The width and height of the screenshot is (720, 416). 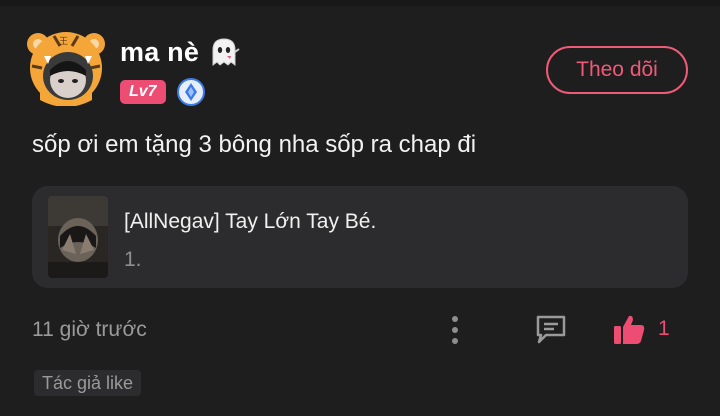 I want to click on follow-button: Theo dõi, so click(x=617, y=70).